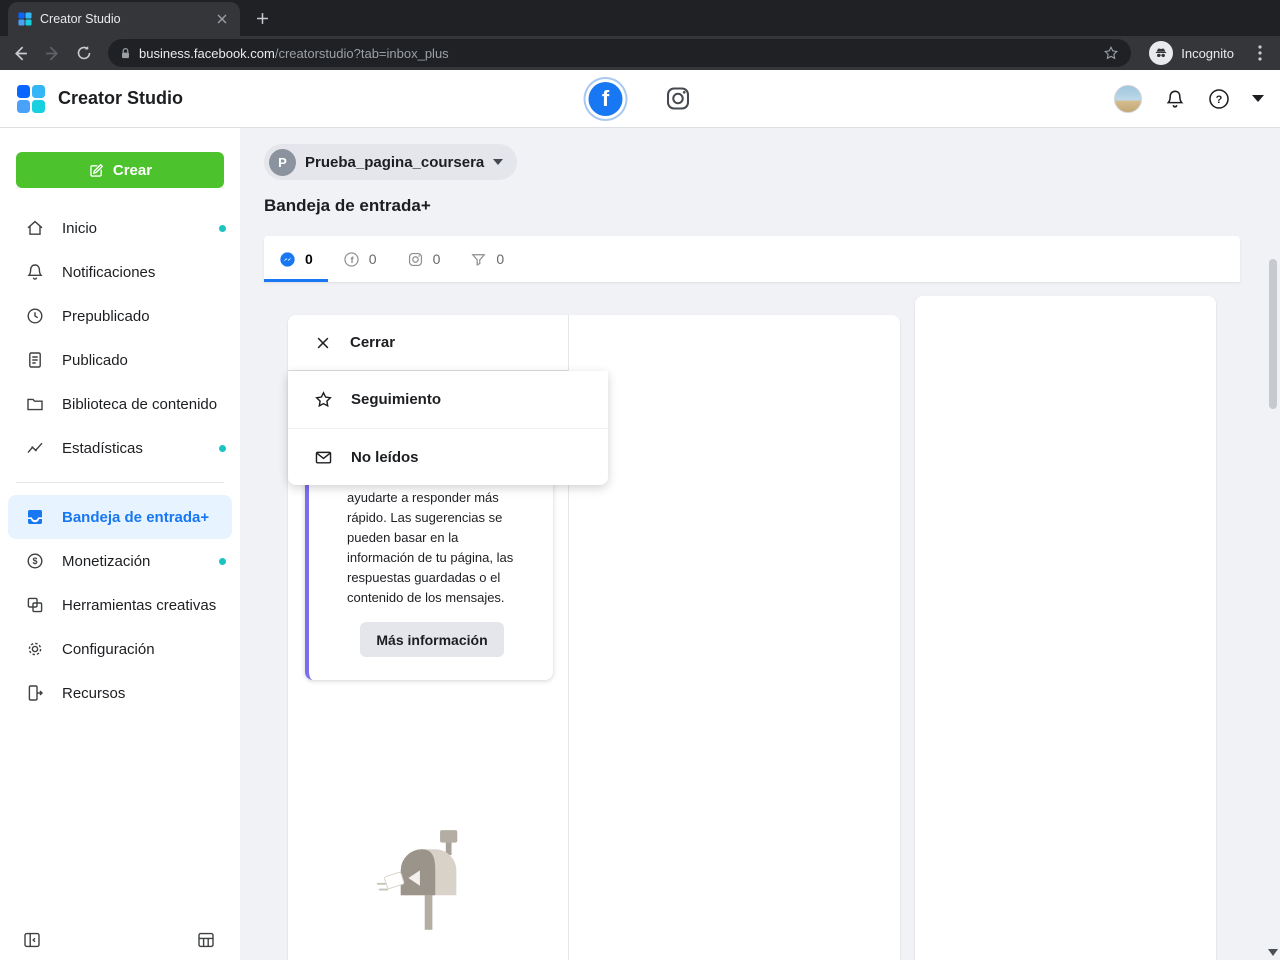  I want to click on sidebar-item-label: Bandeja de entrada+, so click(136, 517).